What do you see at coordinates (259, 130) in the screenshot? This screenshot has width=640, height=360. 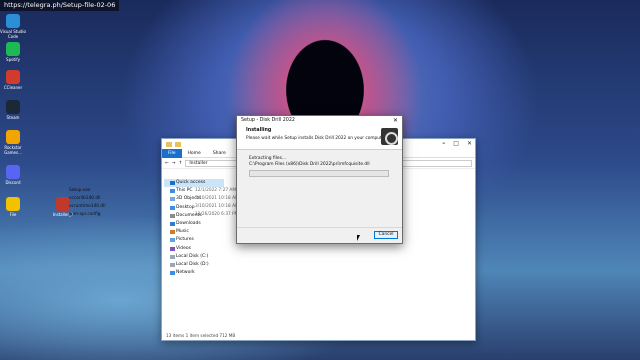 I see `setup-heading: Installing` at bounding box center [259, 130].